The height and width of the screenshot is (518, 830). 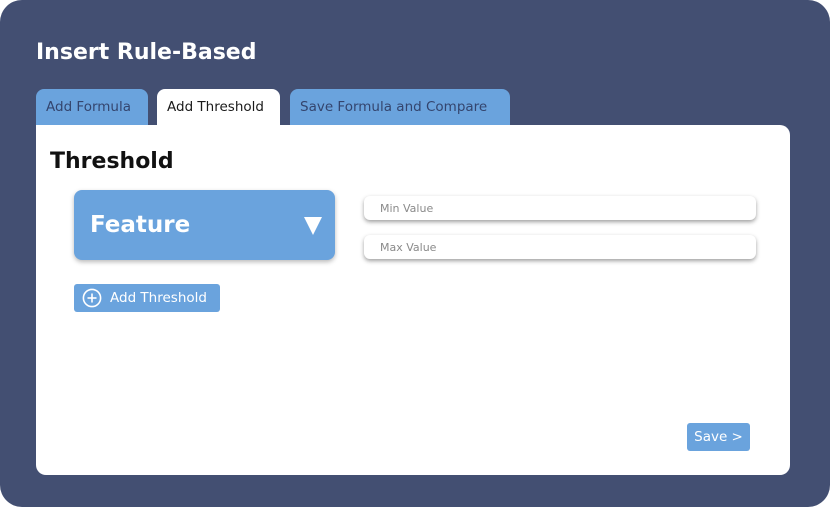 I want to click on section-title: Threshold, so click(x=112, y=161).